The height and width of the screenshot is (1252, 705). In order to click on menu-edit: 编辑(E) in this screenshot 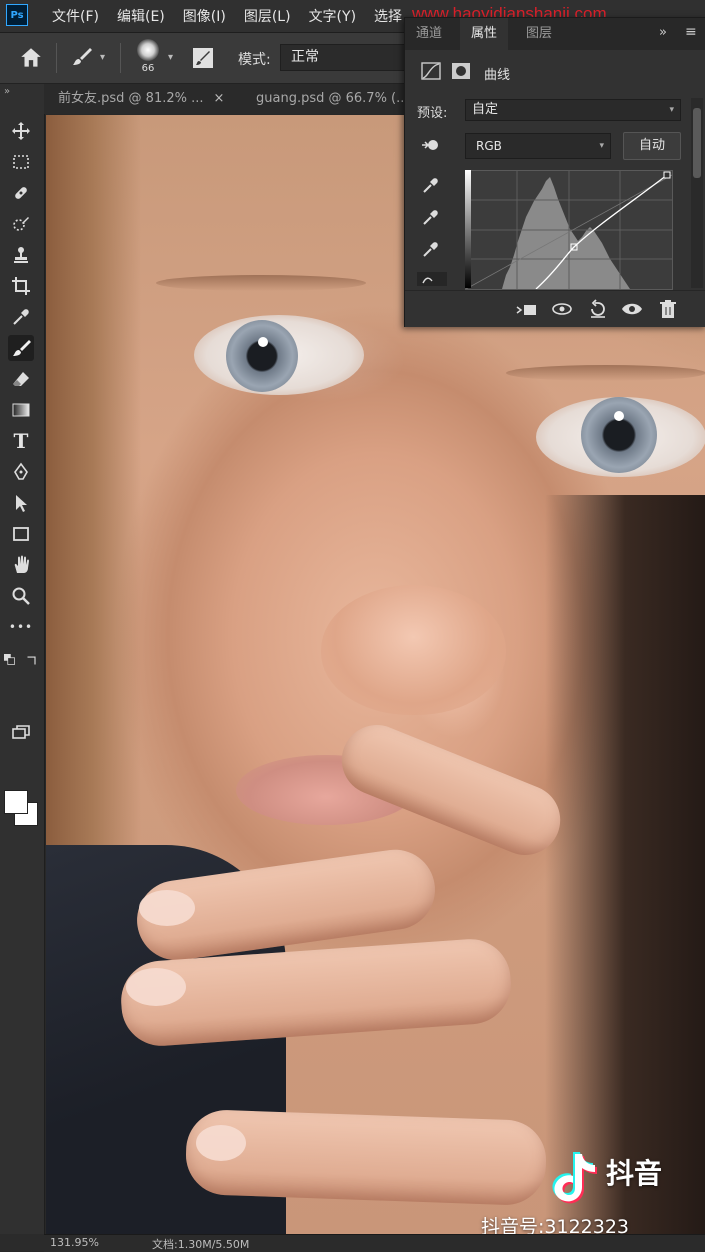, I will do `click(141, 16)`.